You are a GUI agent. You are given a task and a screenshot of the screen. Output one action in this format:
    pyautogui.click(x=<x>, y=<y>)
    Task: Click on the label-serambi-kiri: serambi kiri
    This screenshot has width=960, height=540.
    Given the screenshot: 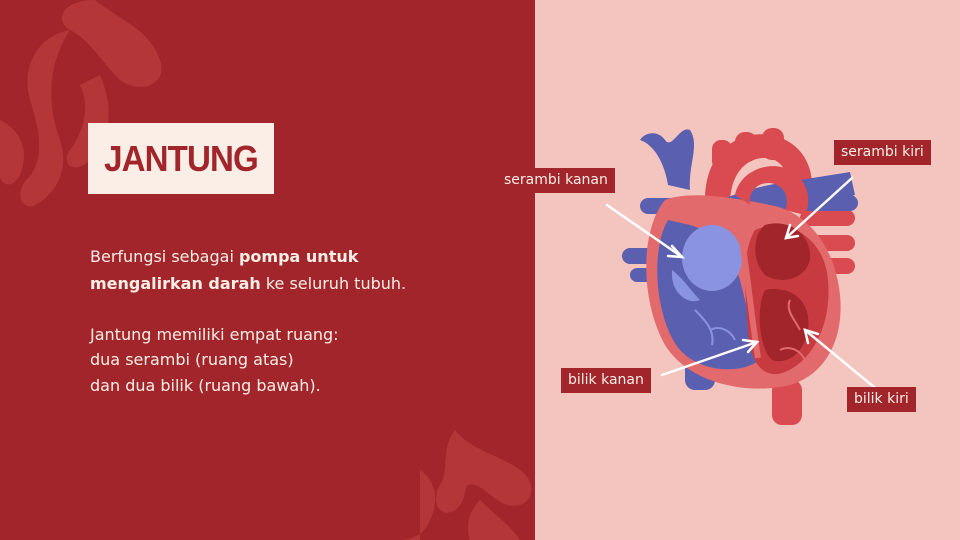 What is the action you would take?
    pyautogui.click(x=882, y=152)
    